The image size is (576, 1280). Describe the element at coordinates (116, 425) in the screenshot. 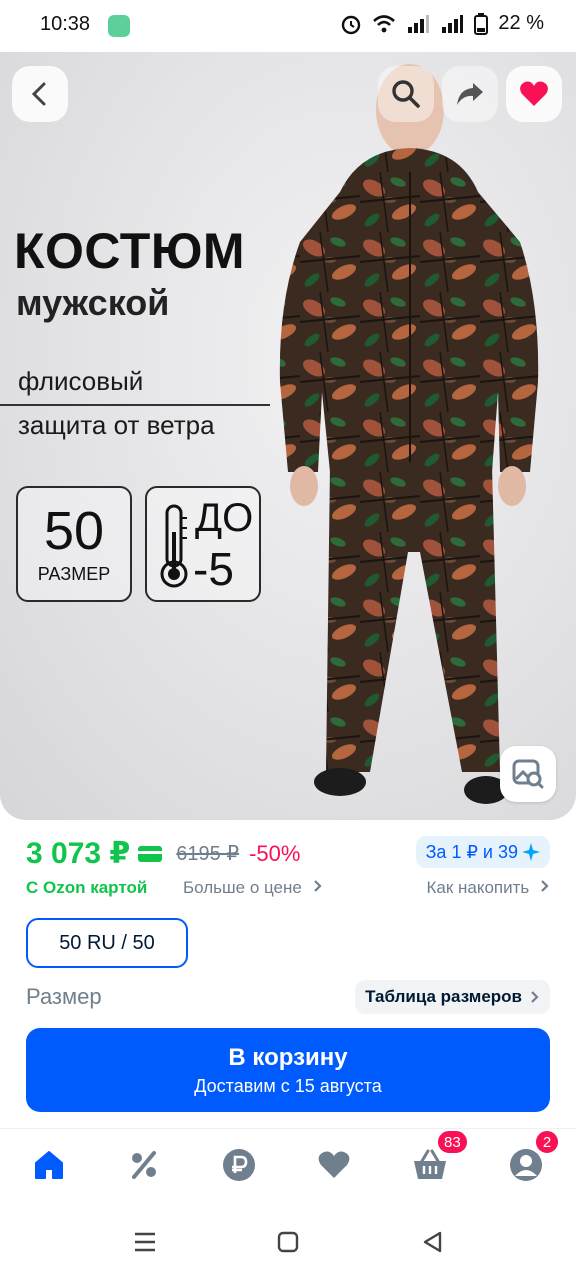

I see `hero-feature: защита от ветра` at that location.